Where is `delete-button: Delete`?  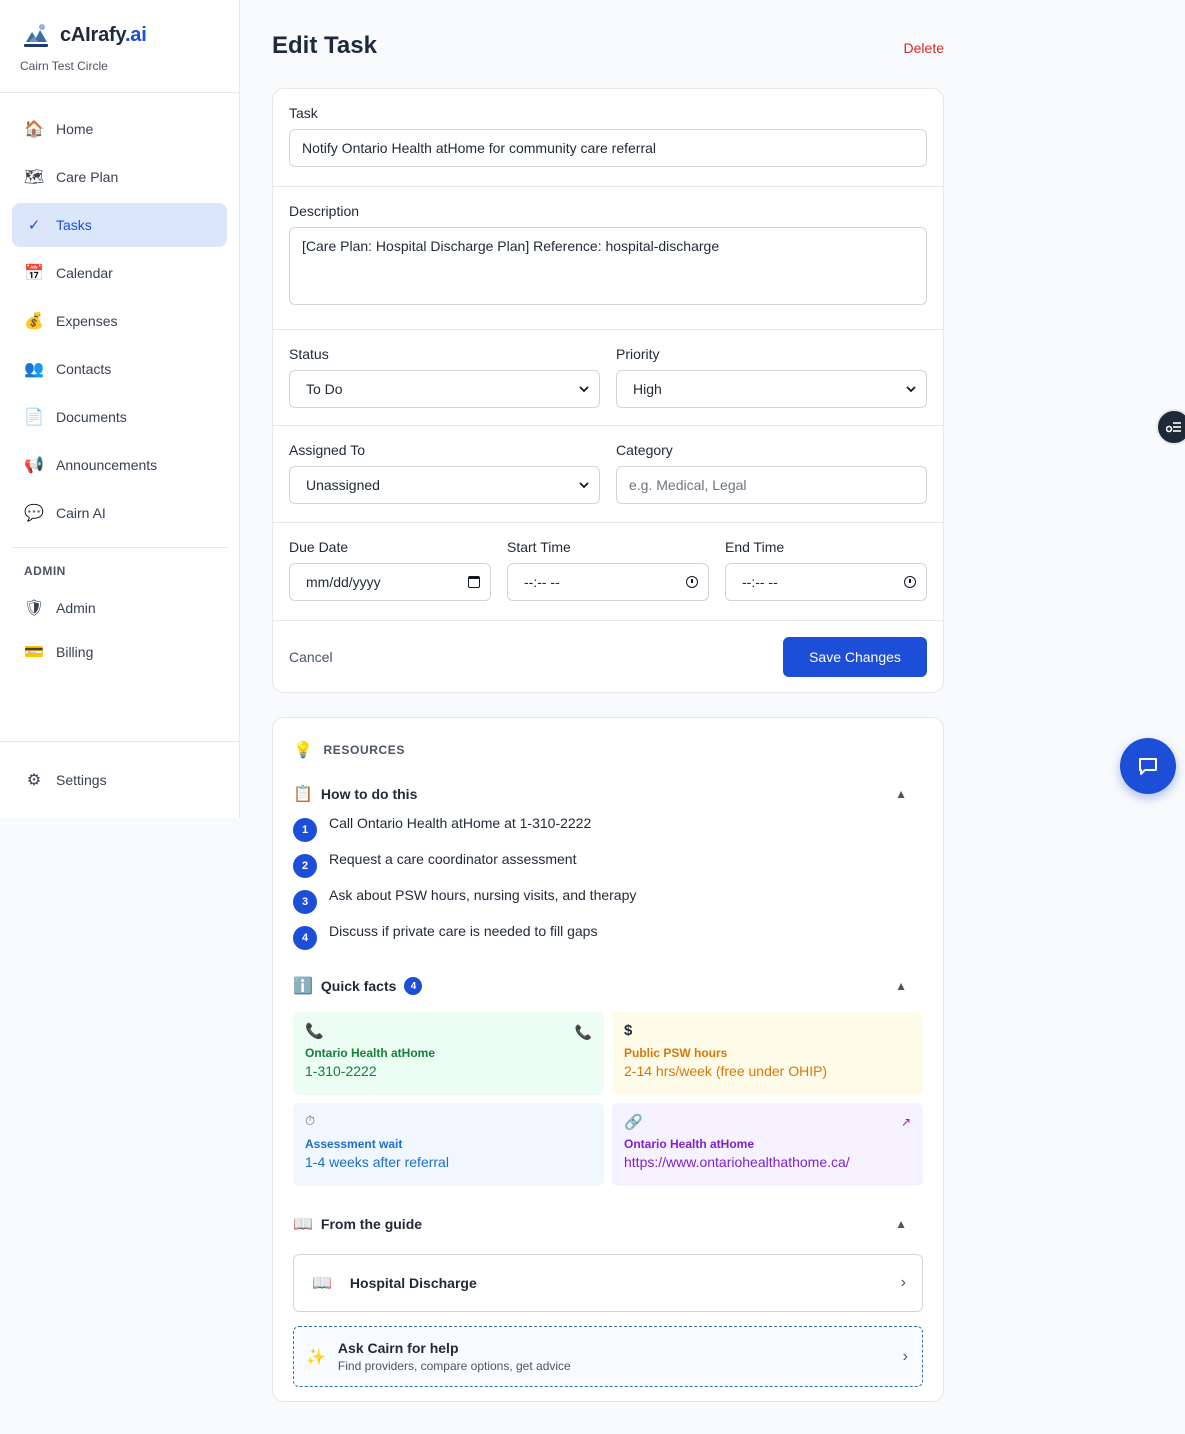 delete-button: Delete is located at coordinates (924, 48).